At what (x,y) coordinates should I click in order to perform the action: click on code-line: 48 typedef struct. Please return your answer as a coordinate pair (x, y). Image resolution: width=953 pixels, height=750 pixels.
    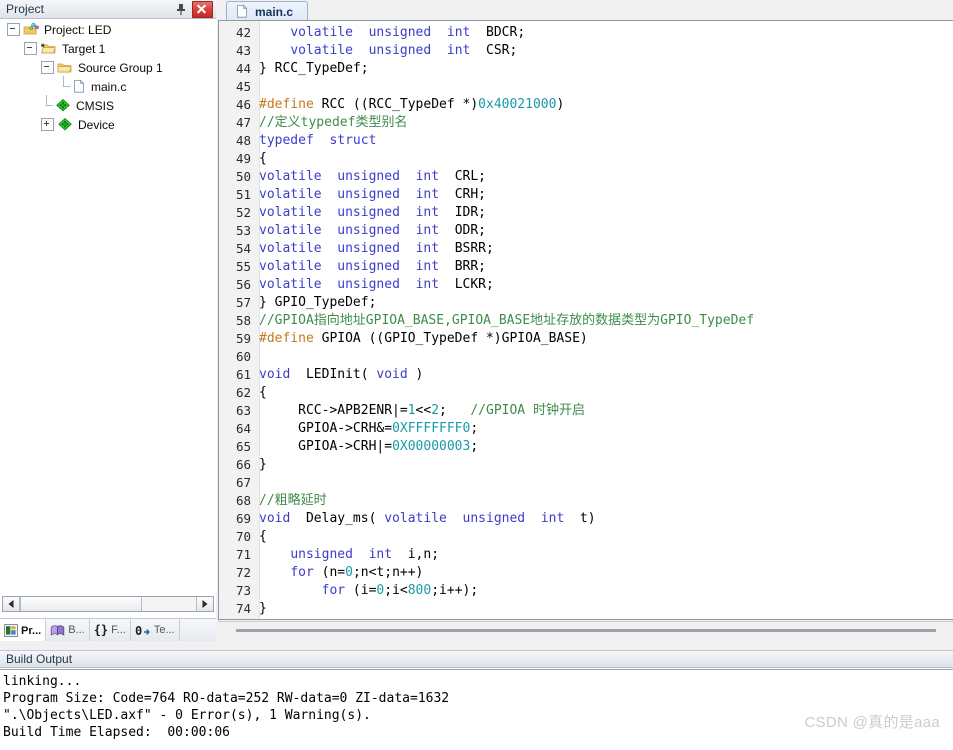
    Looking at the image, I should click on (586, 141).